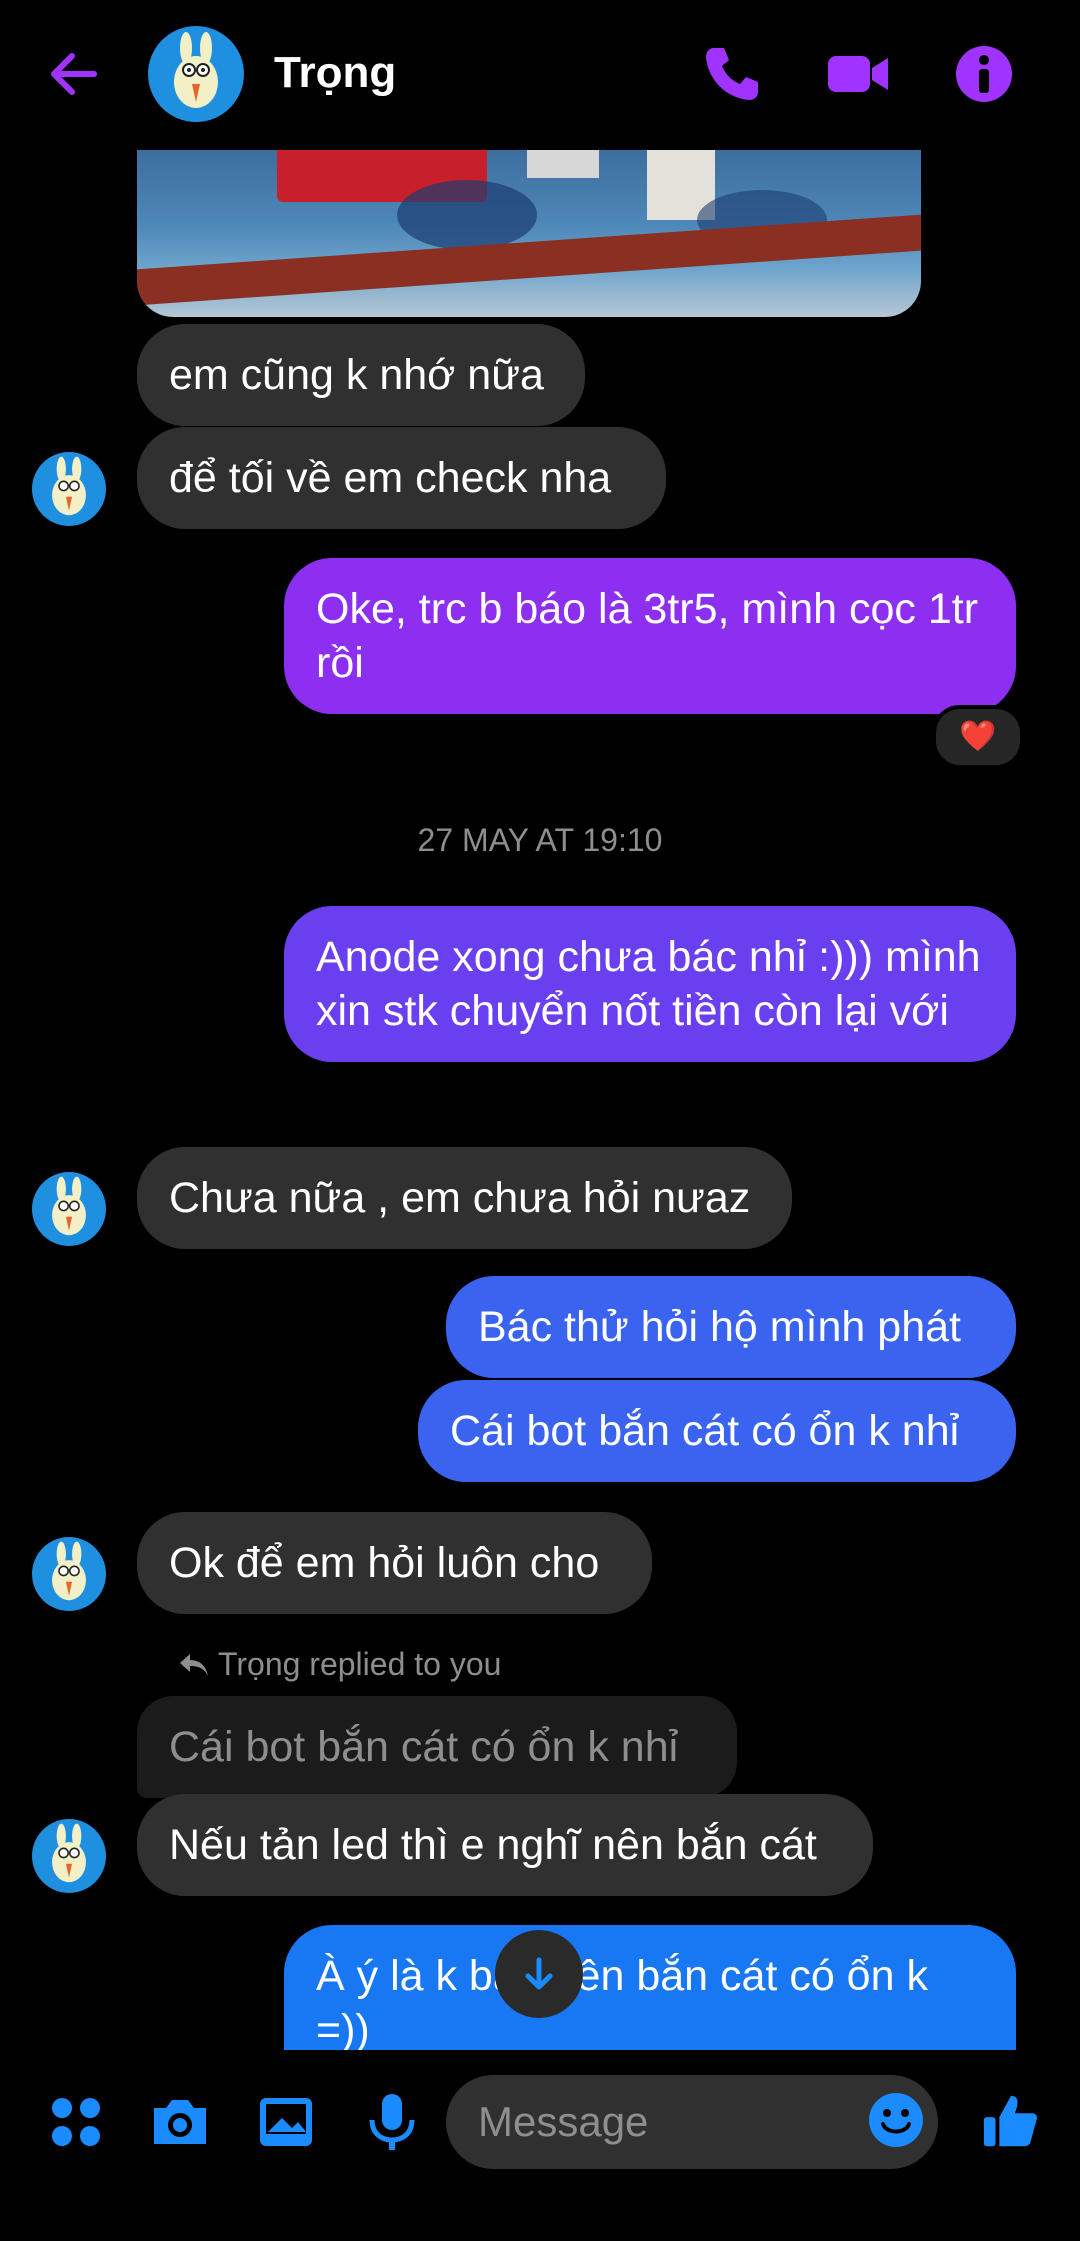 Image resolution: width=1080 pixels, height=2241 pixels. What do you see at coordinates (540, 840) in the screenshot?
I see `timestamp: 27 MAY AT 19:10` at bounding box center [540, 840].